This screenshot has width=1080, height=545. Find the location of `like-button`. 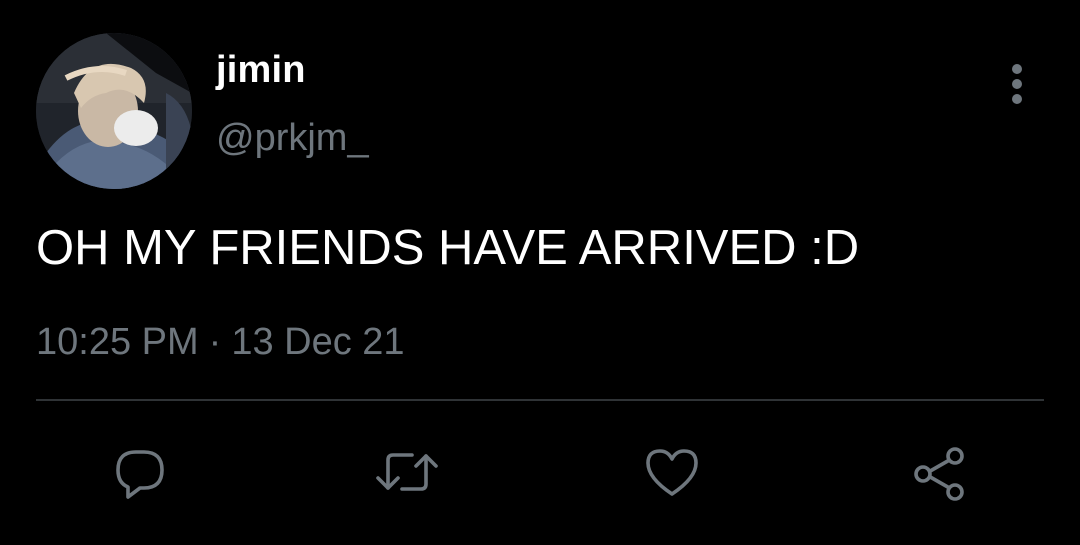

like-button is located at coordinates (672, 472).